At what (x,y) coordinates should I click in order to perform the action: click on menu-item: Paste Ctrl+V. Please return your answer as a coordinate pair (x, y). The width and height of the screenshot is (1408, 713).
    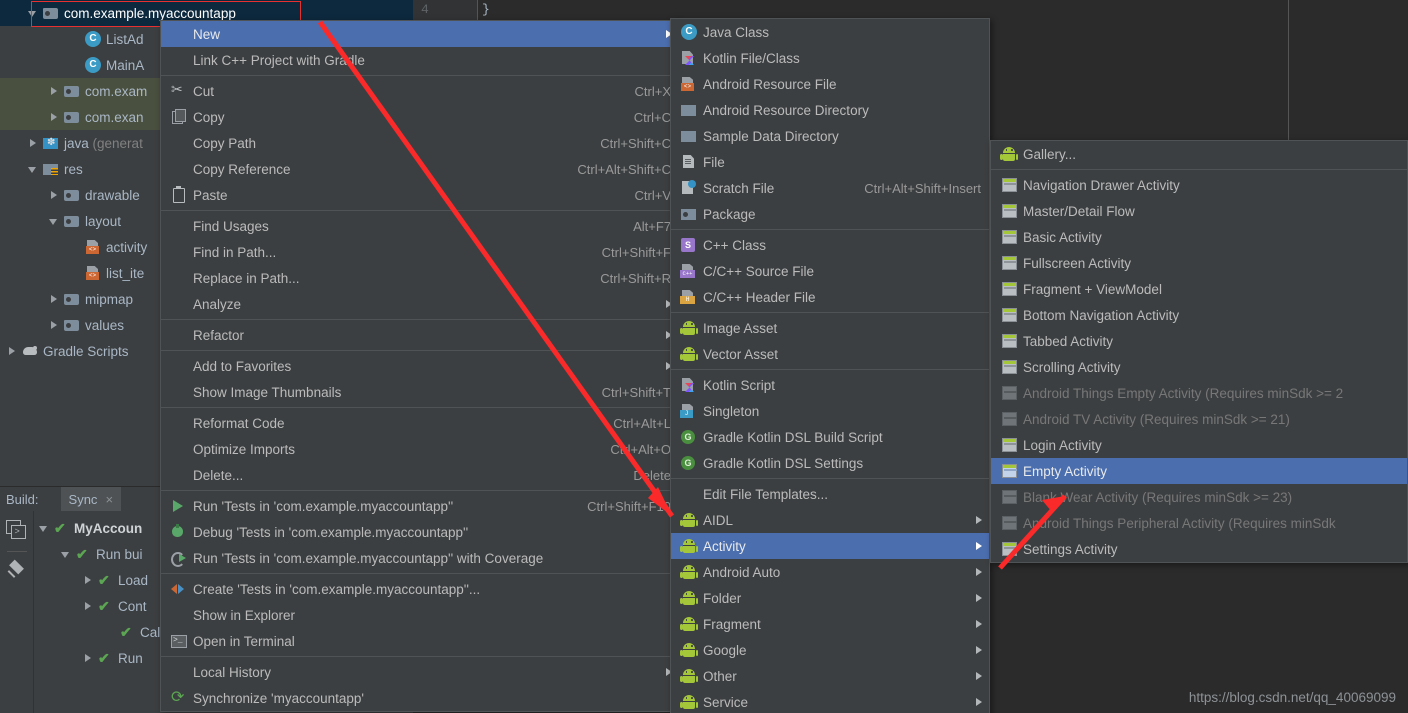
    Looking at the image, I should click on (420, 195).